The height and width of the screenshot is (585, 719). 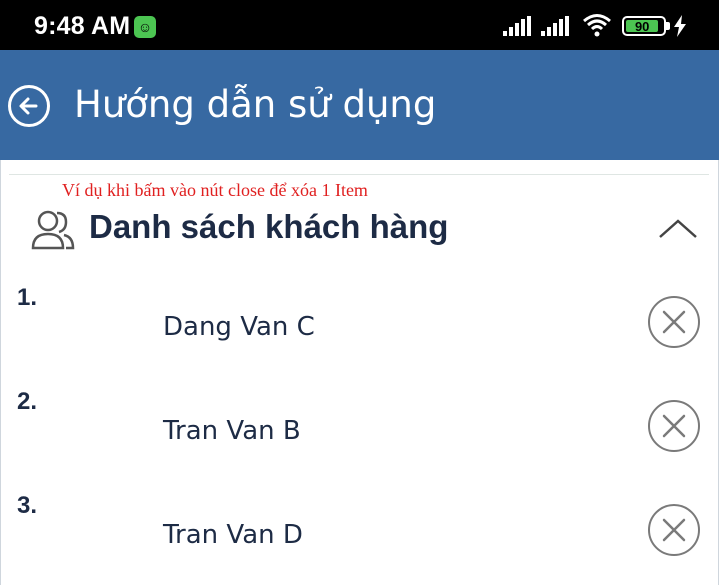 What do you see at coordinates (27, 505) in the screenshot?
I see `item-number: 3.` at bounding box center [27, 505].